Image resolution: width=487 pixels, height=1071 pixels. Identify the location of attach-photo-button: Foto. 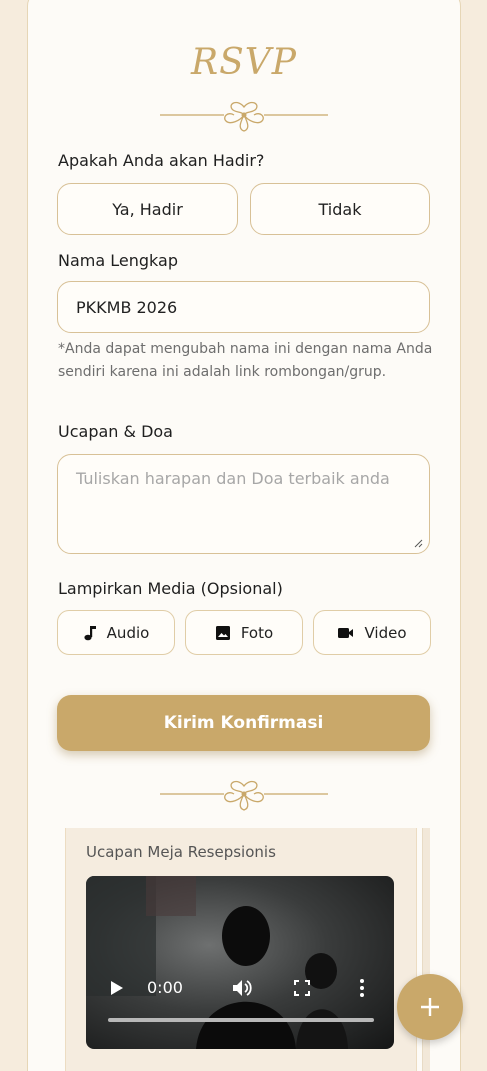
(244, 632).